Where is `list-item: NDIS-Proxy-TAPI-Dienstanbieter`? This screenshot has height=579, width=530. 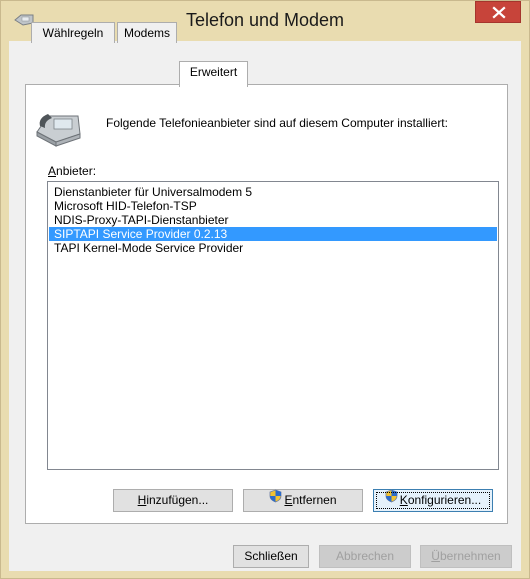 list-item: NDIS-Proxy-TAPI-Dienstanbieter is located at coordinates (273, 220).